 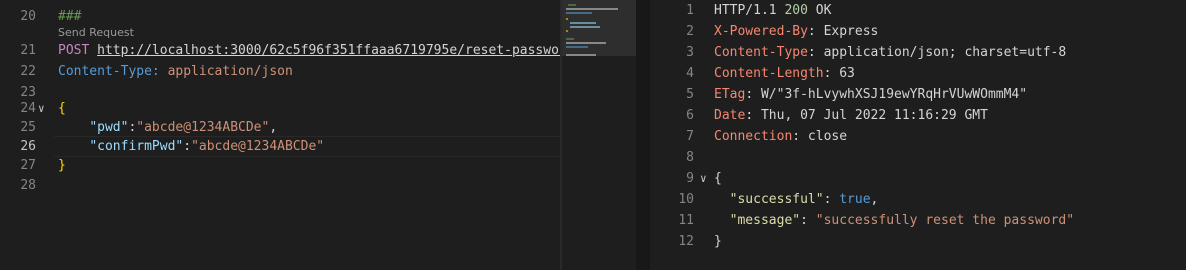 I want to click on line-number: 28, so click(x=28, y=185).